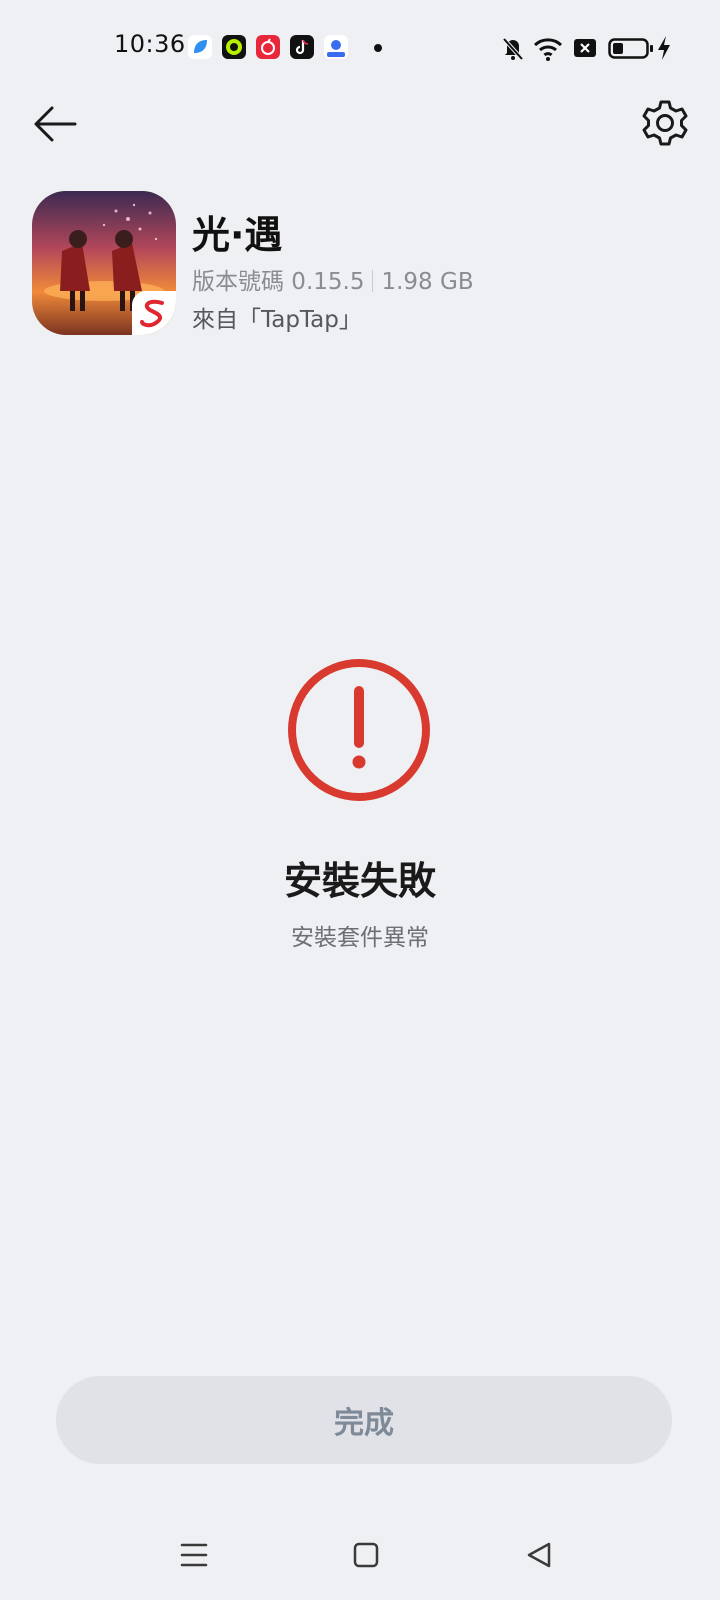 Image resolution: width=720 pixels, height=1600 pixels. I want to click on app-icon, so click(104, 263).